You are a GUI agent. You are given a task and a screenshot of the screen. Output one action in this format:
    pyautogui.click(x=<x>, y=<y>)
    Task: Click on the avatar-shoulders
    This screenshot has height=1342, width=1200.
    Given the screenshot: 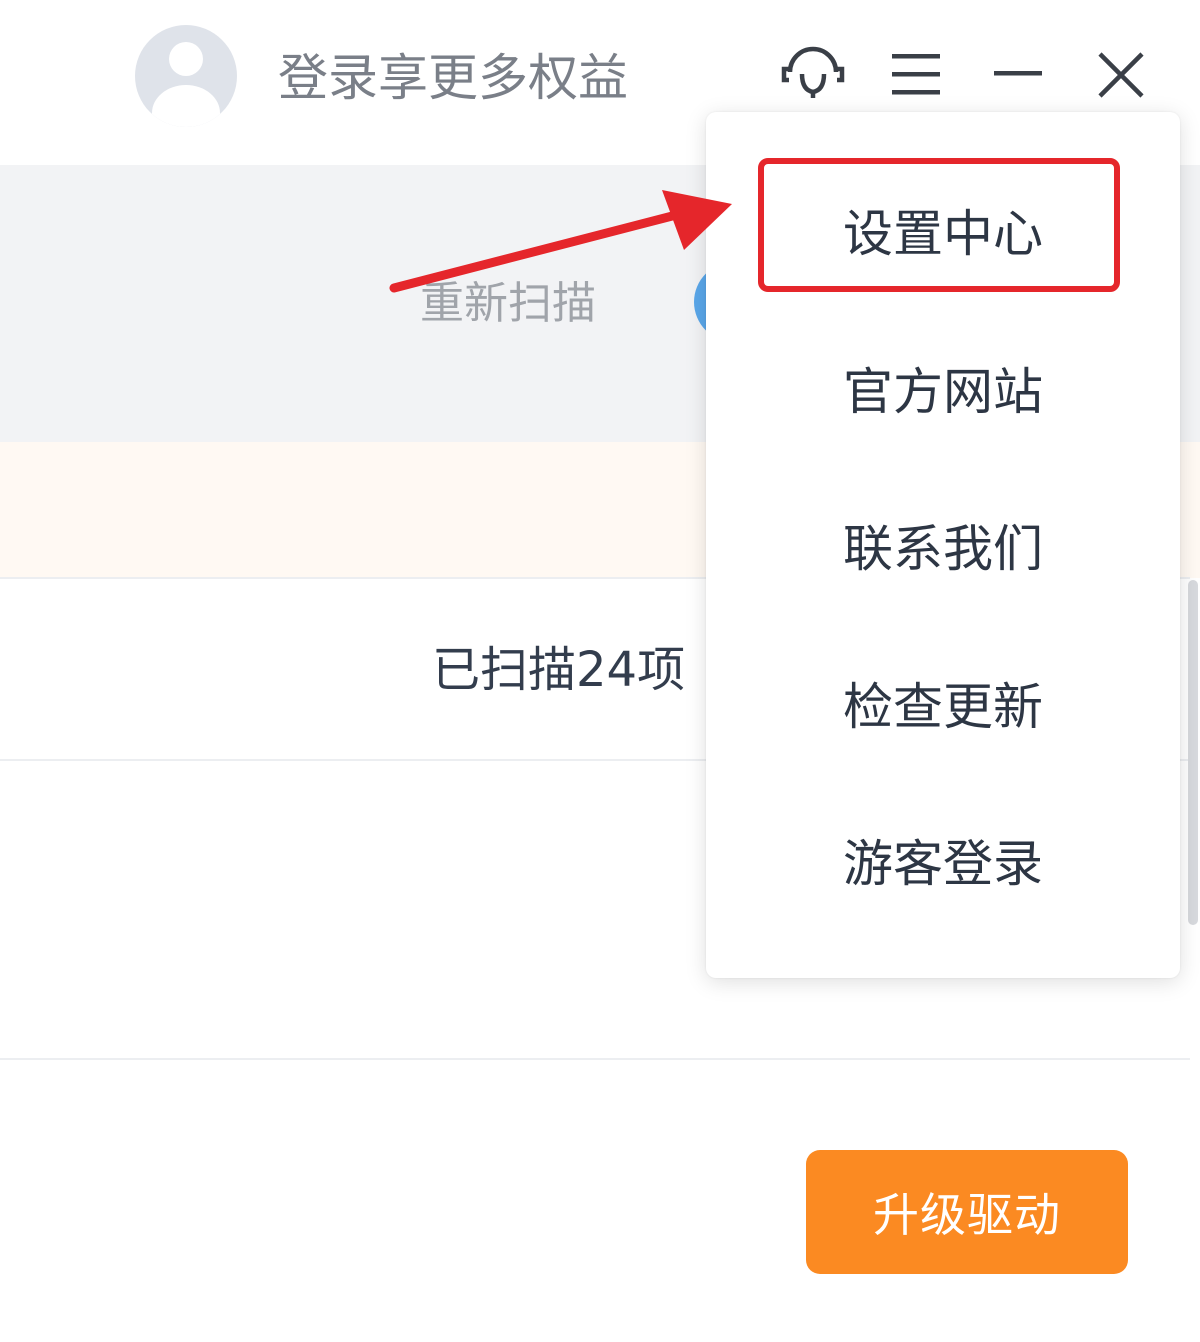 What is the action you would take?
    pyautogui.click(x=186, y=106)
    